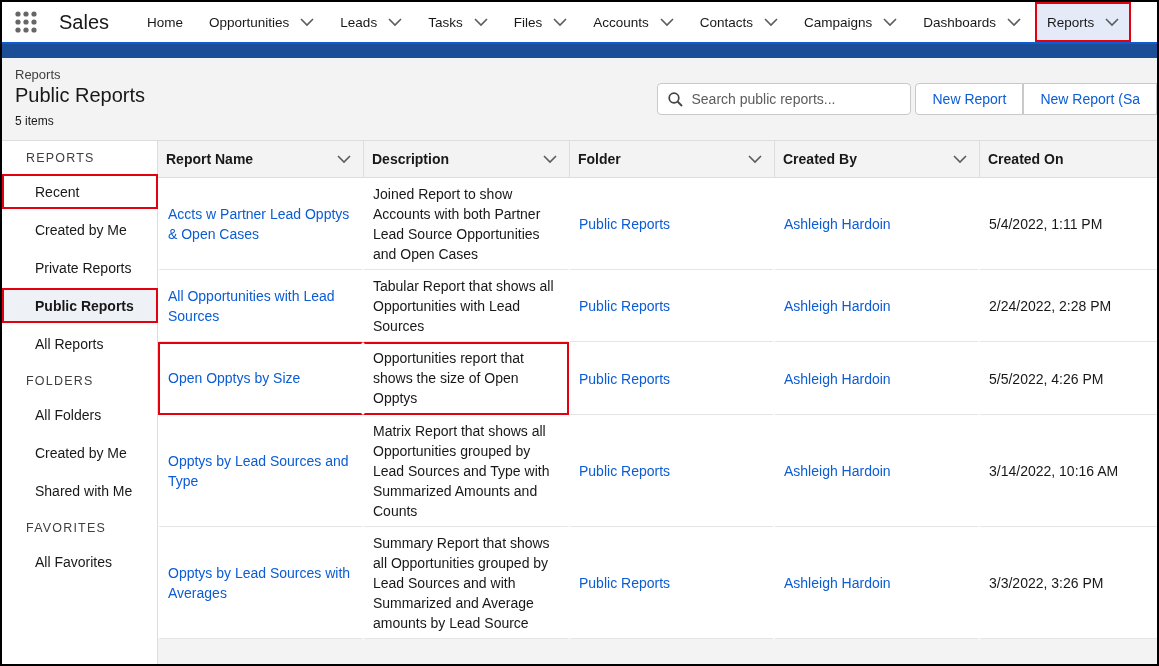  What do you see at coordinates (80, 95) in the screenshot?
I see `page-title: Public Reports` at bounding box center [80, 95].